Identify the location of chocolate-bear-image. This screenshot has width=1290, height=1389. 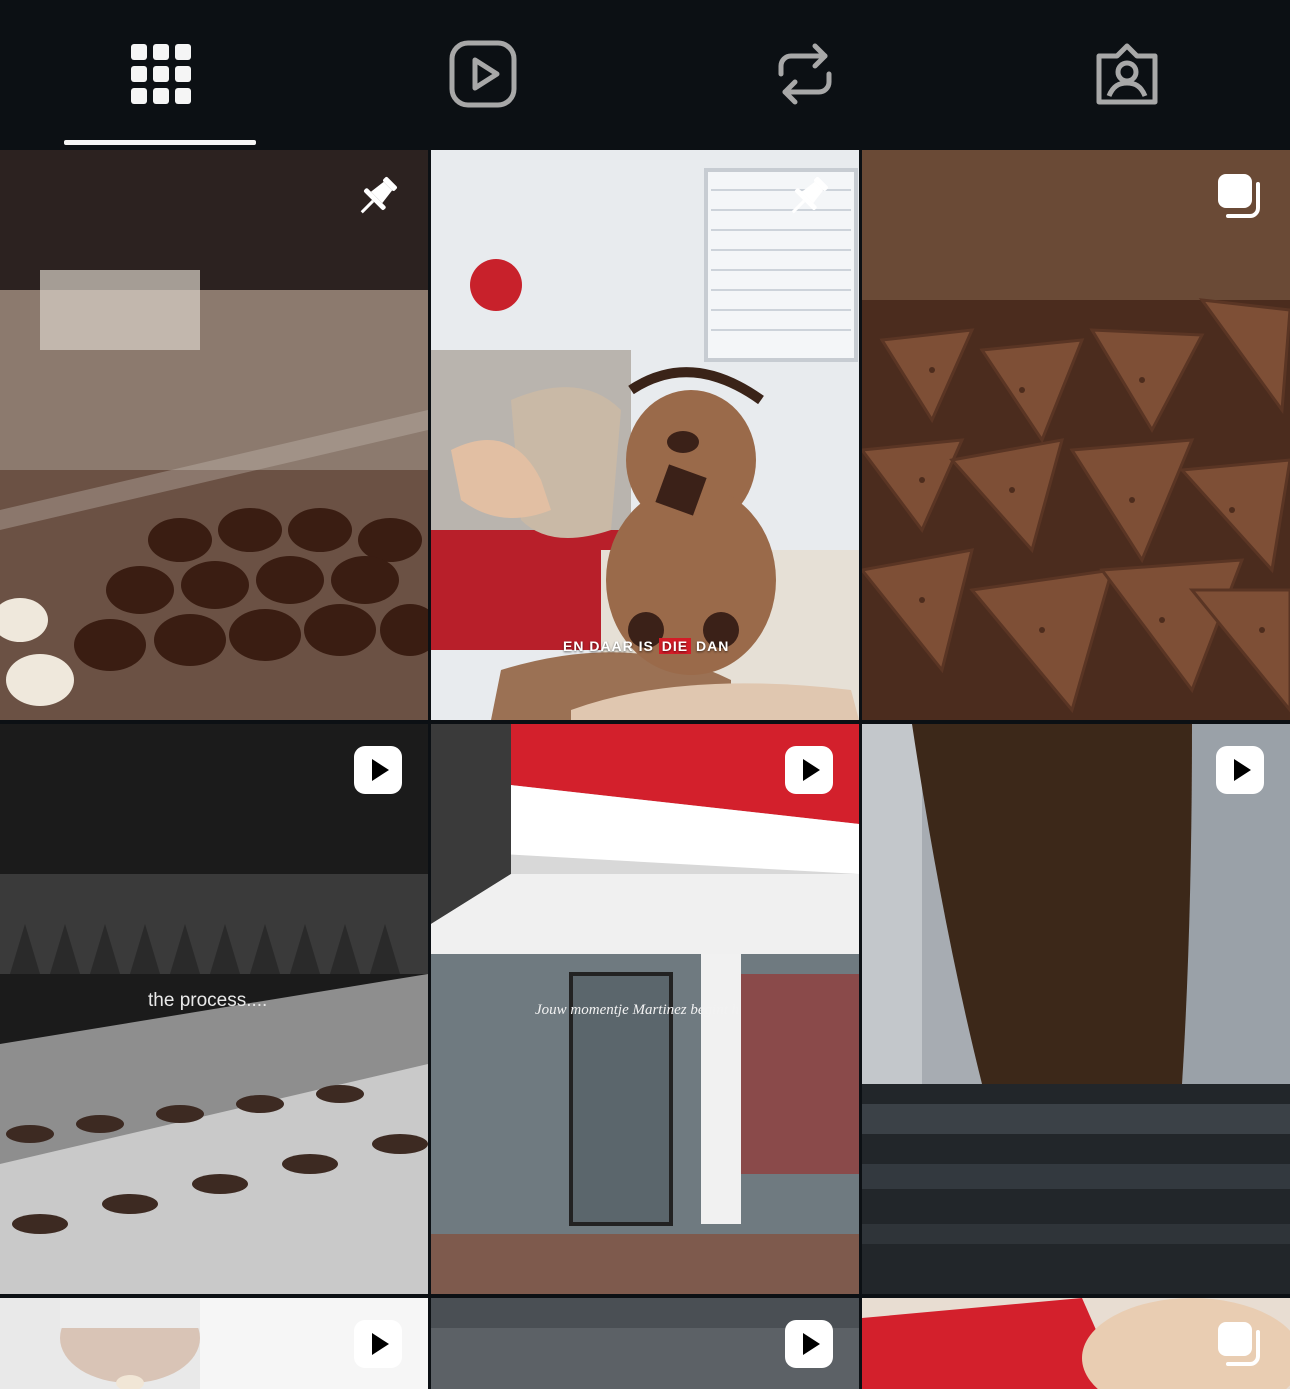
(645, 435).